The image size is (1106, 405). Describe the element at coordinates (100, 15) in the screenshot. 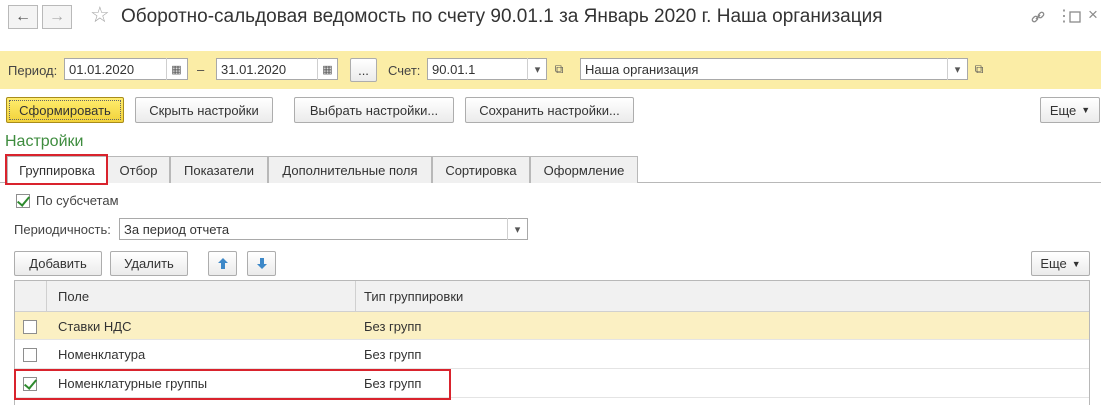

I see `star-icon: ☆` at that location.